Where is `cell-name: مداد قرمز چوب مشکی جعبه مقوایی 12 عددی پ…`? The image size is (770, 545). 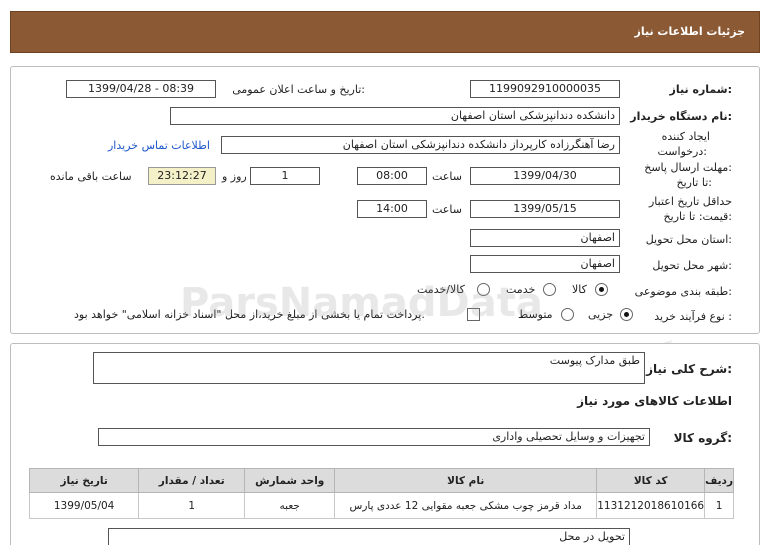 cell-name: مداد قرمز چوب مشکی جعبه مقوایی 12 عددی پ… is located at coordinates (466, 505).